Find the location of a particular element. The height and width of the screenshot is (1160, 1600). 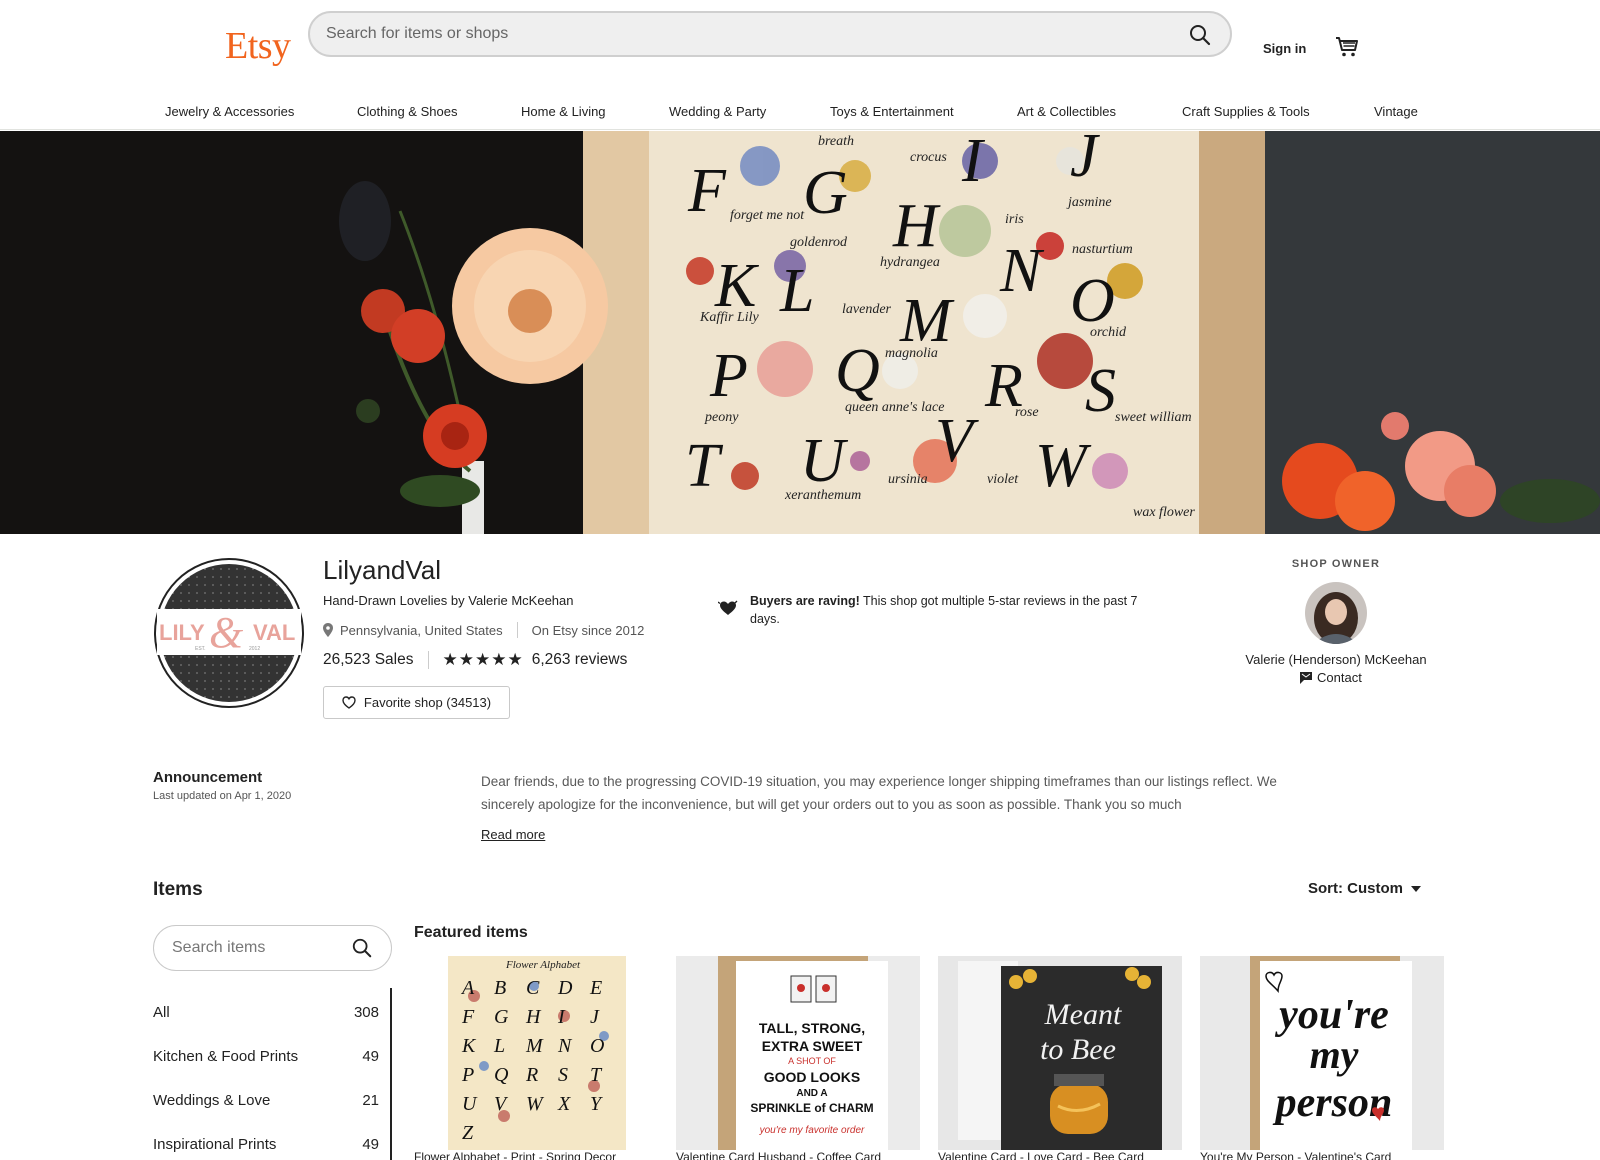

art-letter: C is located at coordinates (533, 988).